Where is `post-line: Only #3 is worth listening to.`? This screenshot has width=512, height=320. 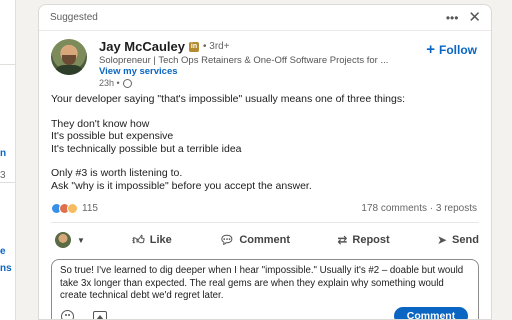 post-line: Only #3 is worth listening to. is located at coordinates (117, 173).